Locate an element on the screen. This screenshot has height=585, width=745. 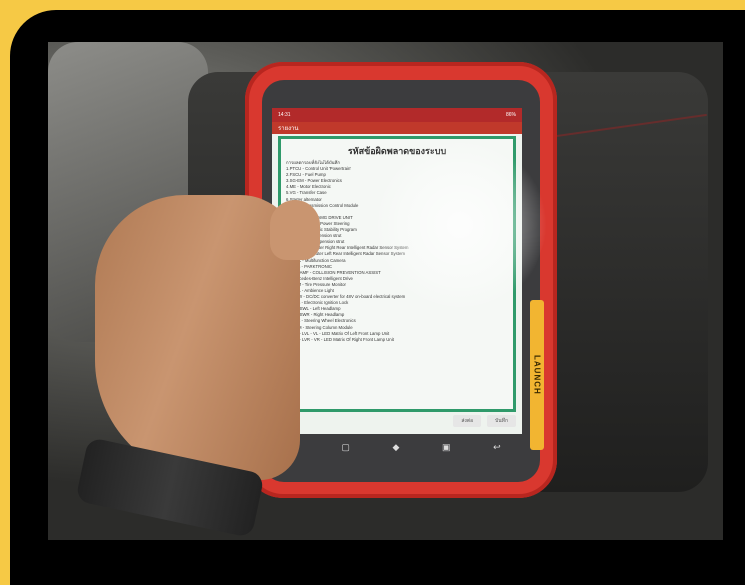
app-icon: ◆ is located at coordinates (395, 447).